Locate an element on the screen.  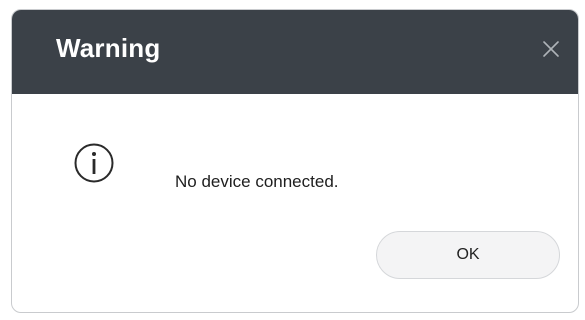
close-icon is located at coordinates (551, 49).